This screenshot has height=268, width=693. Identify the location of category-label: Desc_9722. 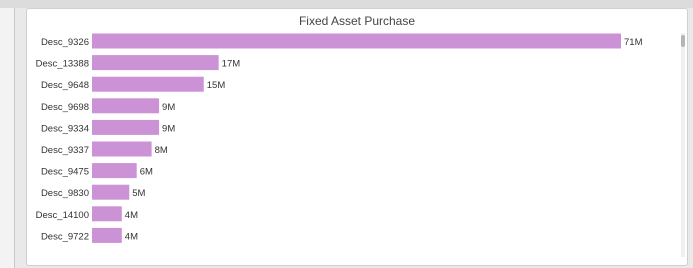
(65, 236).